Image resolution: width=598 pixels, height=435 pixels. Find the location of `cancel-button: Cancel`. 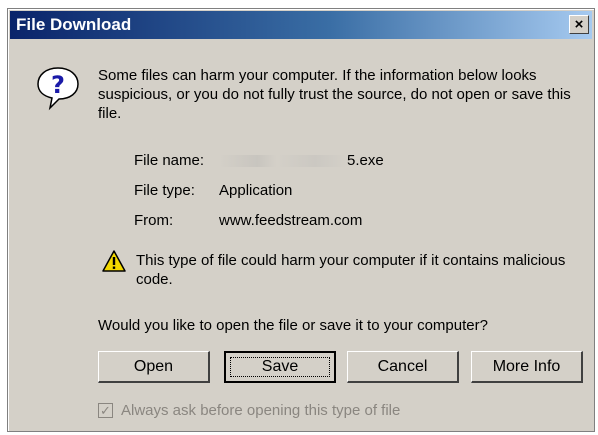

cancel-button: Cancel is located at coordinates (403, 367).